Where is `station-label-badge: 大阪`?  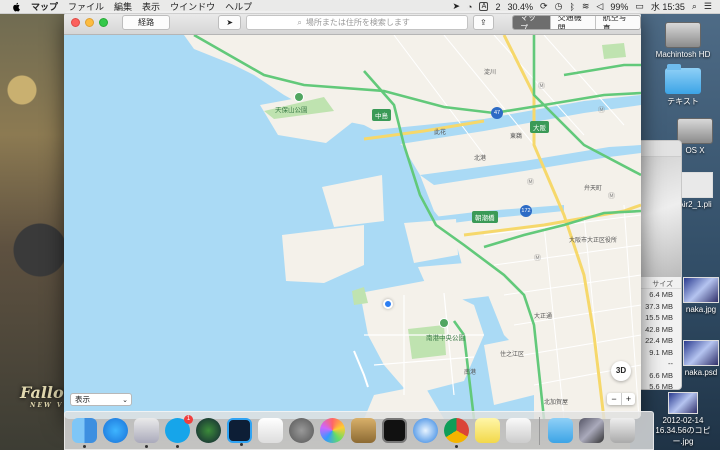 station-label-badge: 大阪 is located at coordinates (539, 127).